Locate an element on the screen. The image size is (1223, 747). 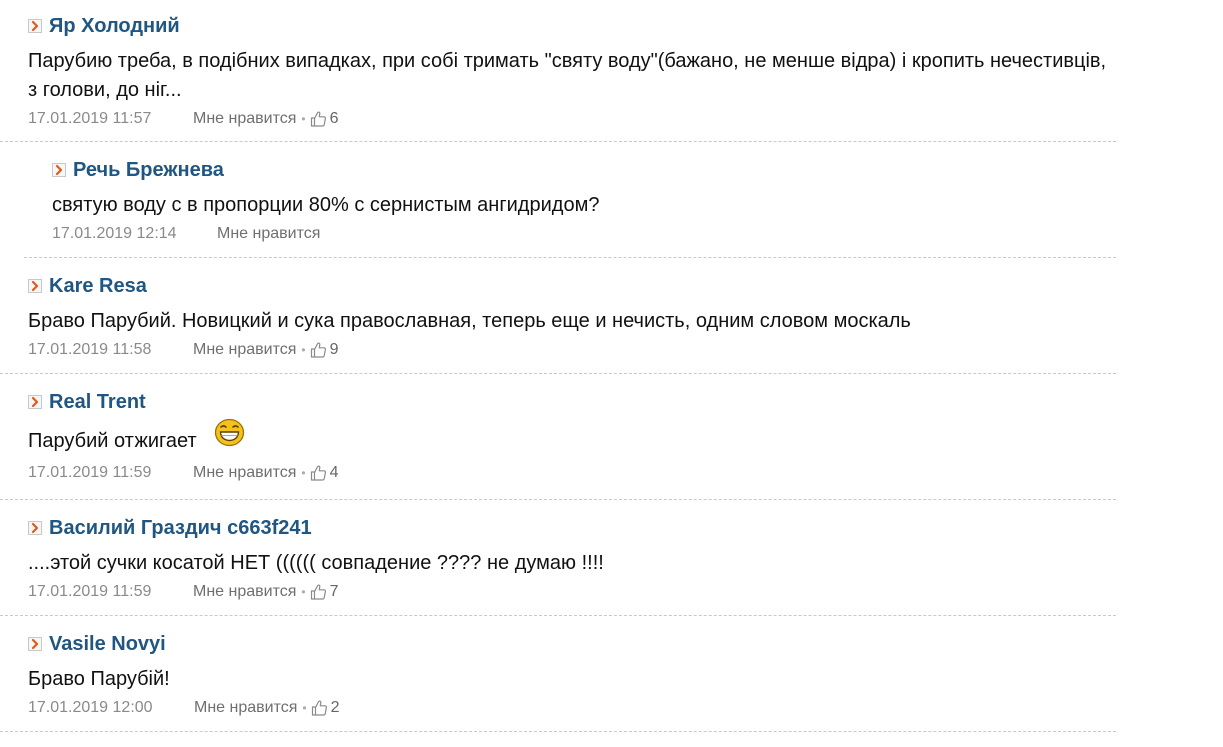
like-count: 6 is located at coordinates (334, 118).